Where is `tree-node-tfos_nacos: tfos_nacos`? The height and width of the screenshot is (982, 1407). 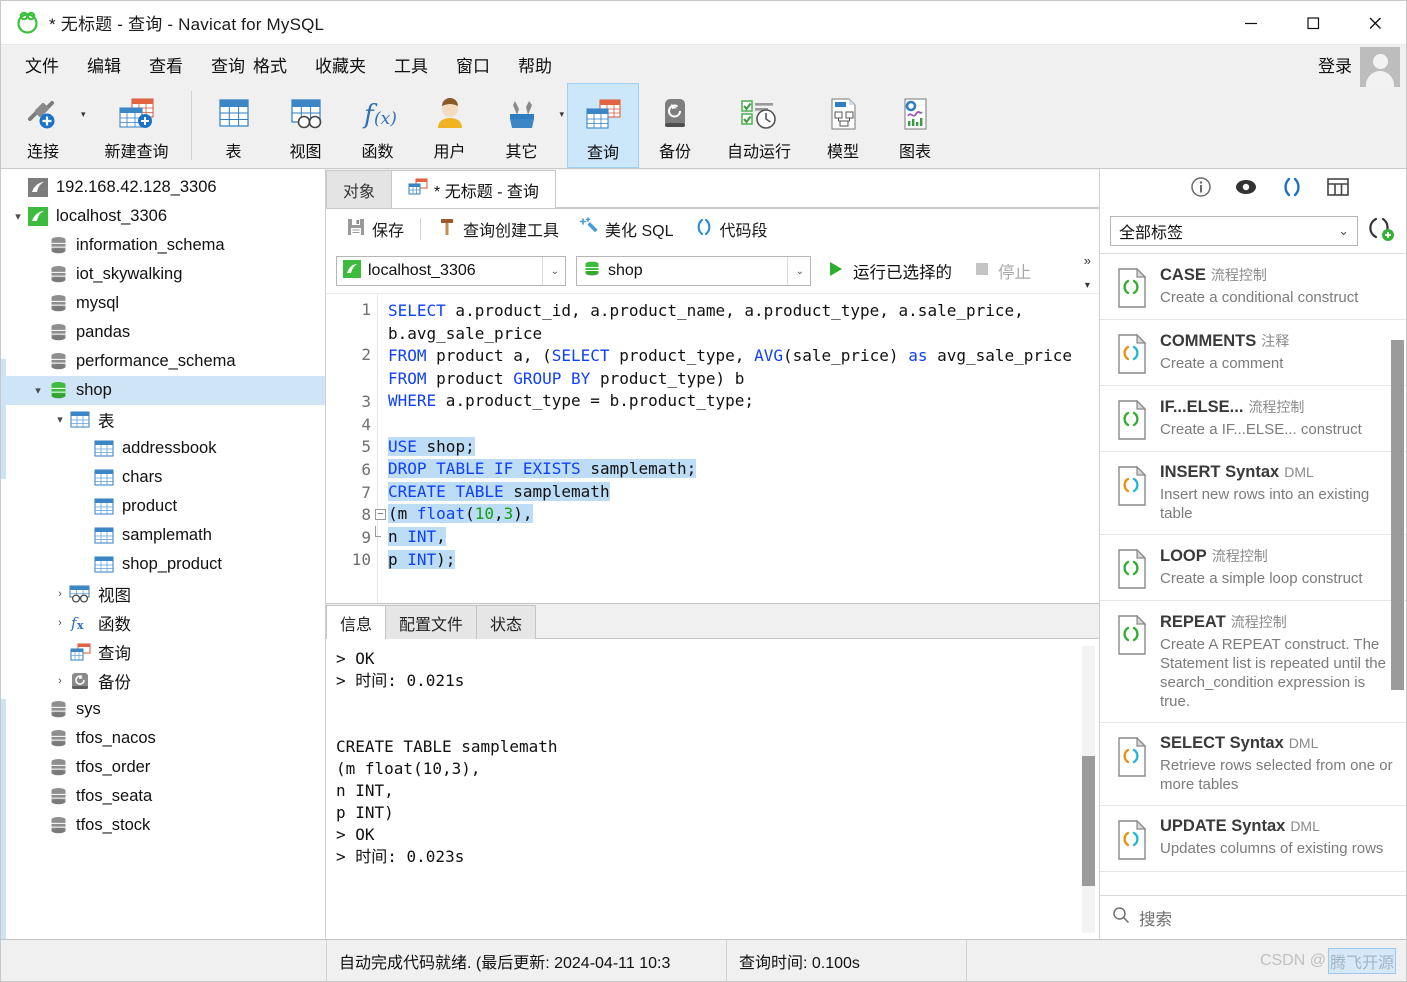
tree-node-tfos_nacos: tfos_nacos is located at coordinates (163, 738).